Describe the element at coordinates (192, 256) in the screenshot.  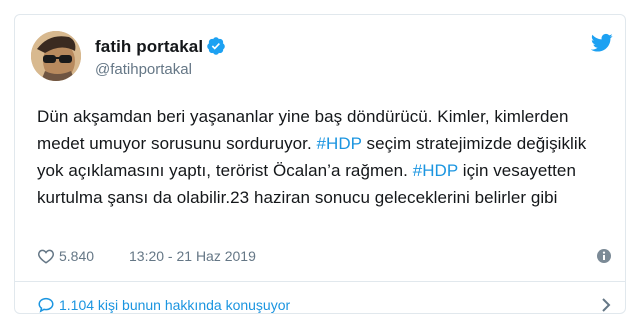
I see `tweet-timestamp: 13:20 - 21 Haz 2019` at that location.